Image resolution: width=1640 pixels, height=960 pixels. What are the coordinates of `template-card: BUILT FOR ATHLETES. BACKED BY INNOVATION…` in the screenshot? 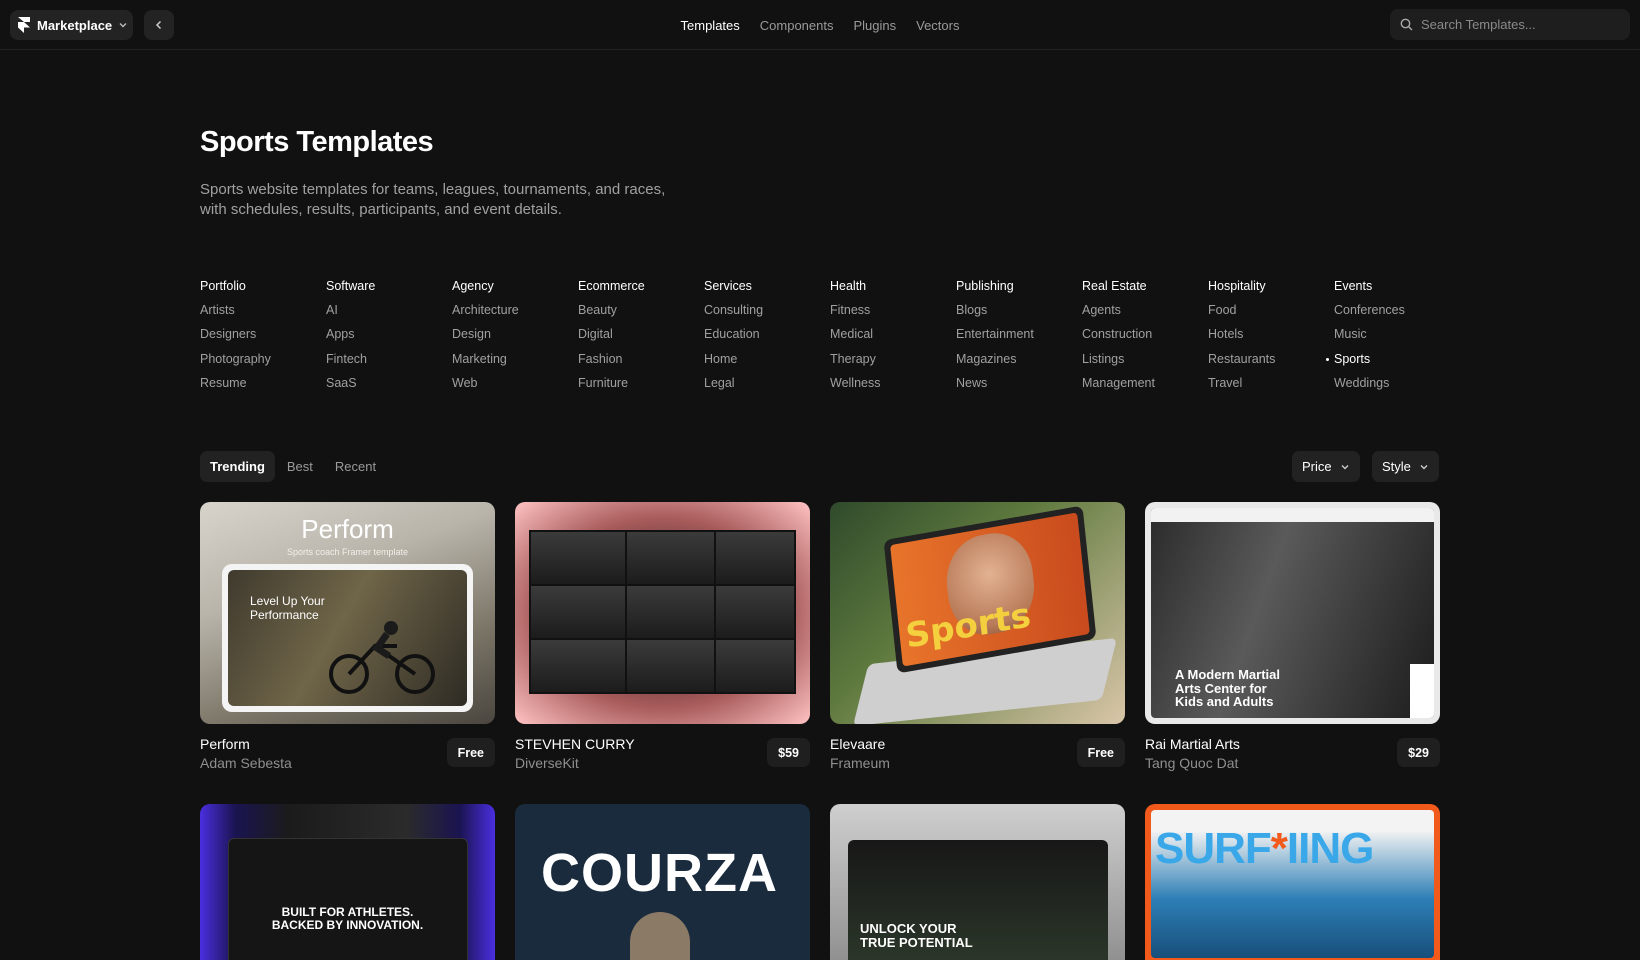 It's located at (347, 882).